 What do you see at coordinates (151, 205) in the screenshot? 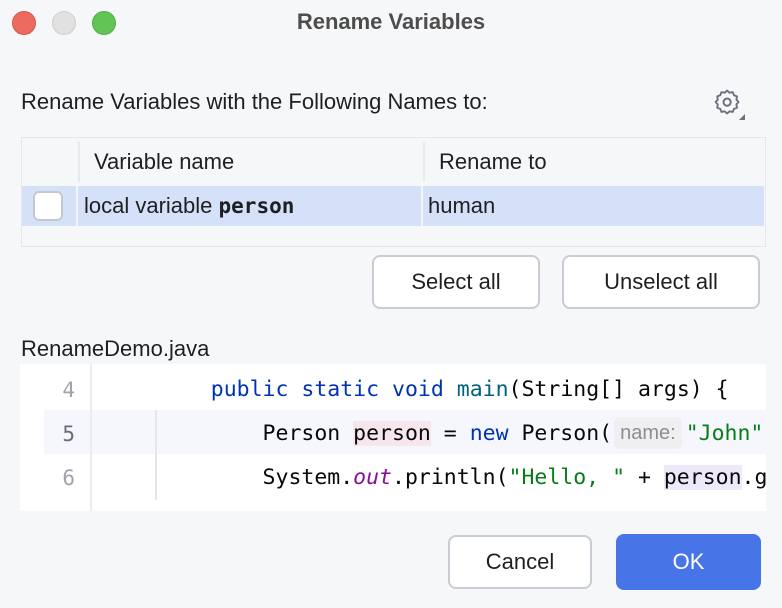
I see `variable-kind: local variable` at bounding box center [151, 205].